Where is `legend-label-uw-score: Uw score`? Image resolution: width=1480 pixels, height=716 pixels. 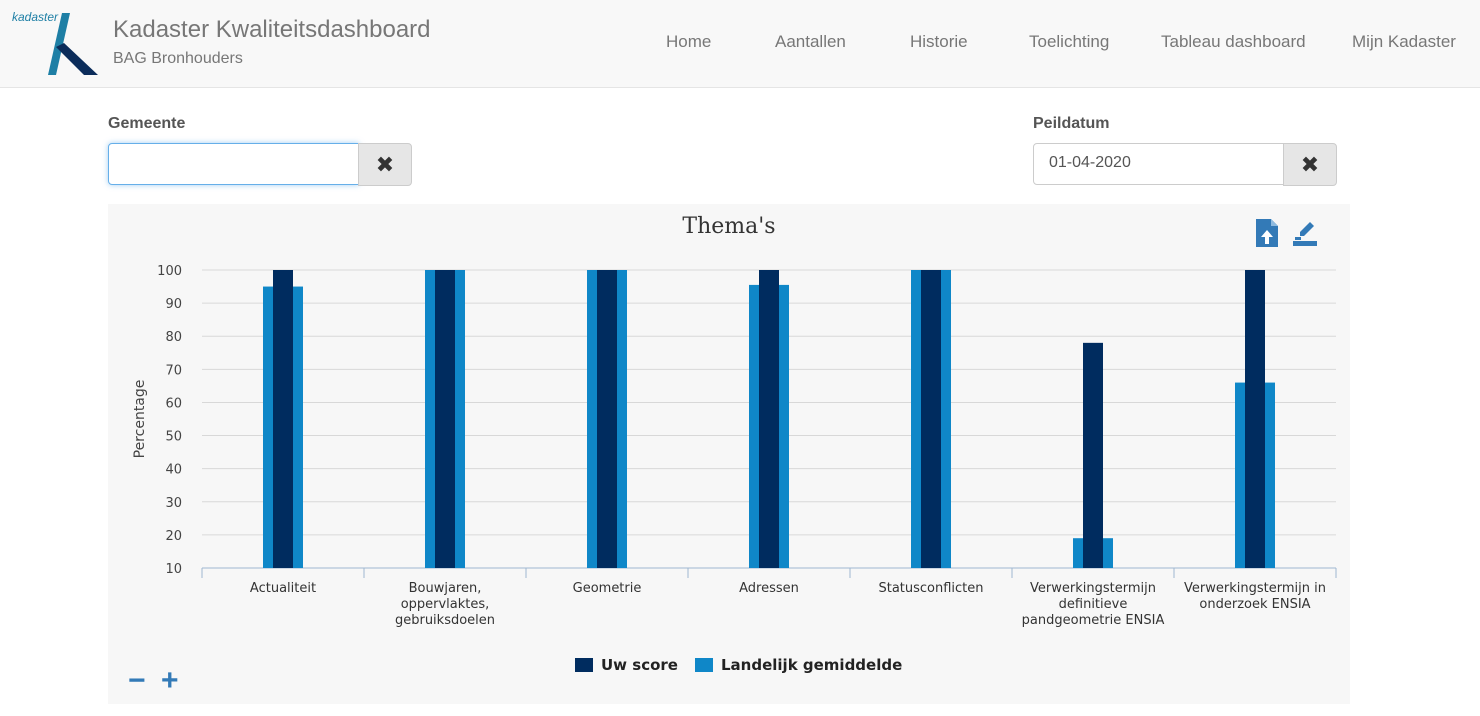 legend-label-uw-score: Uw score is located at coordinates (639, 665).